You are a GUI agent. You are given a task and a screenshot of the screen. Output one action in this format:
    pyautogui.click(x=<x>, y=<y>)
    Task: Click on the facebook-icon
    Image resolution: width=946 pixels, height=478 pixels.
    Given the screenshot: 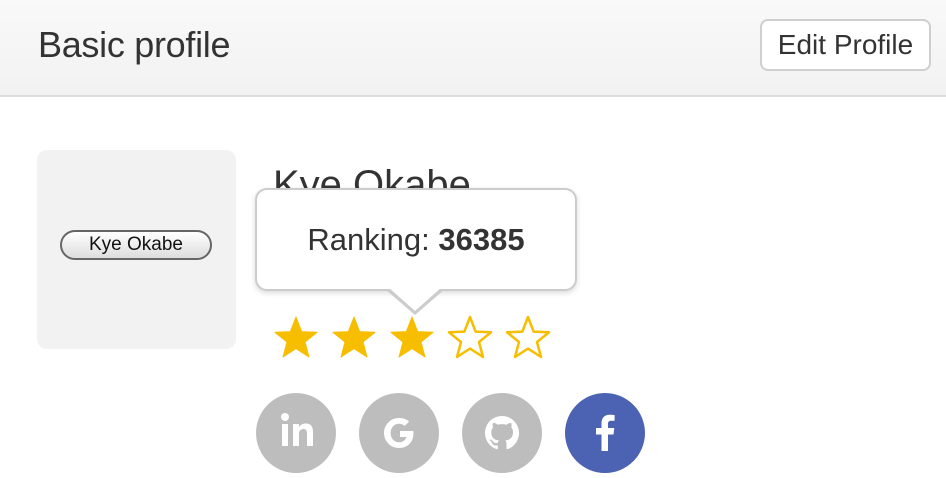 What is the action you would take?
    pyautogui.click(x=605, y=432)
    